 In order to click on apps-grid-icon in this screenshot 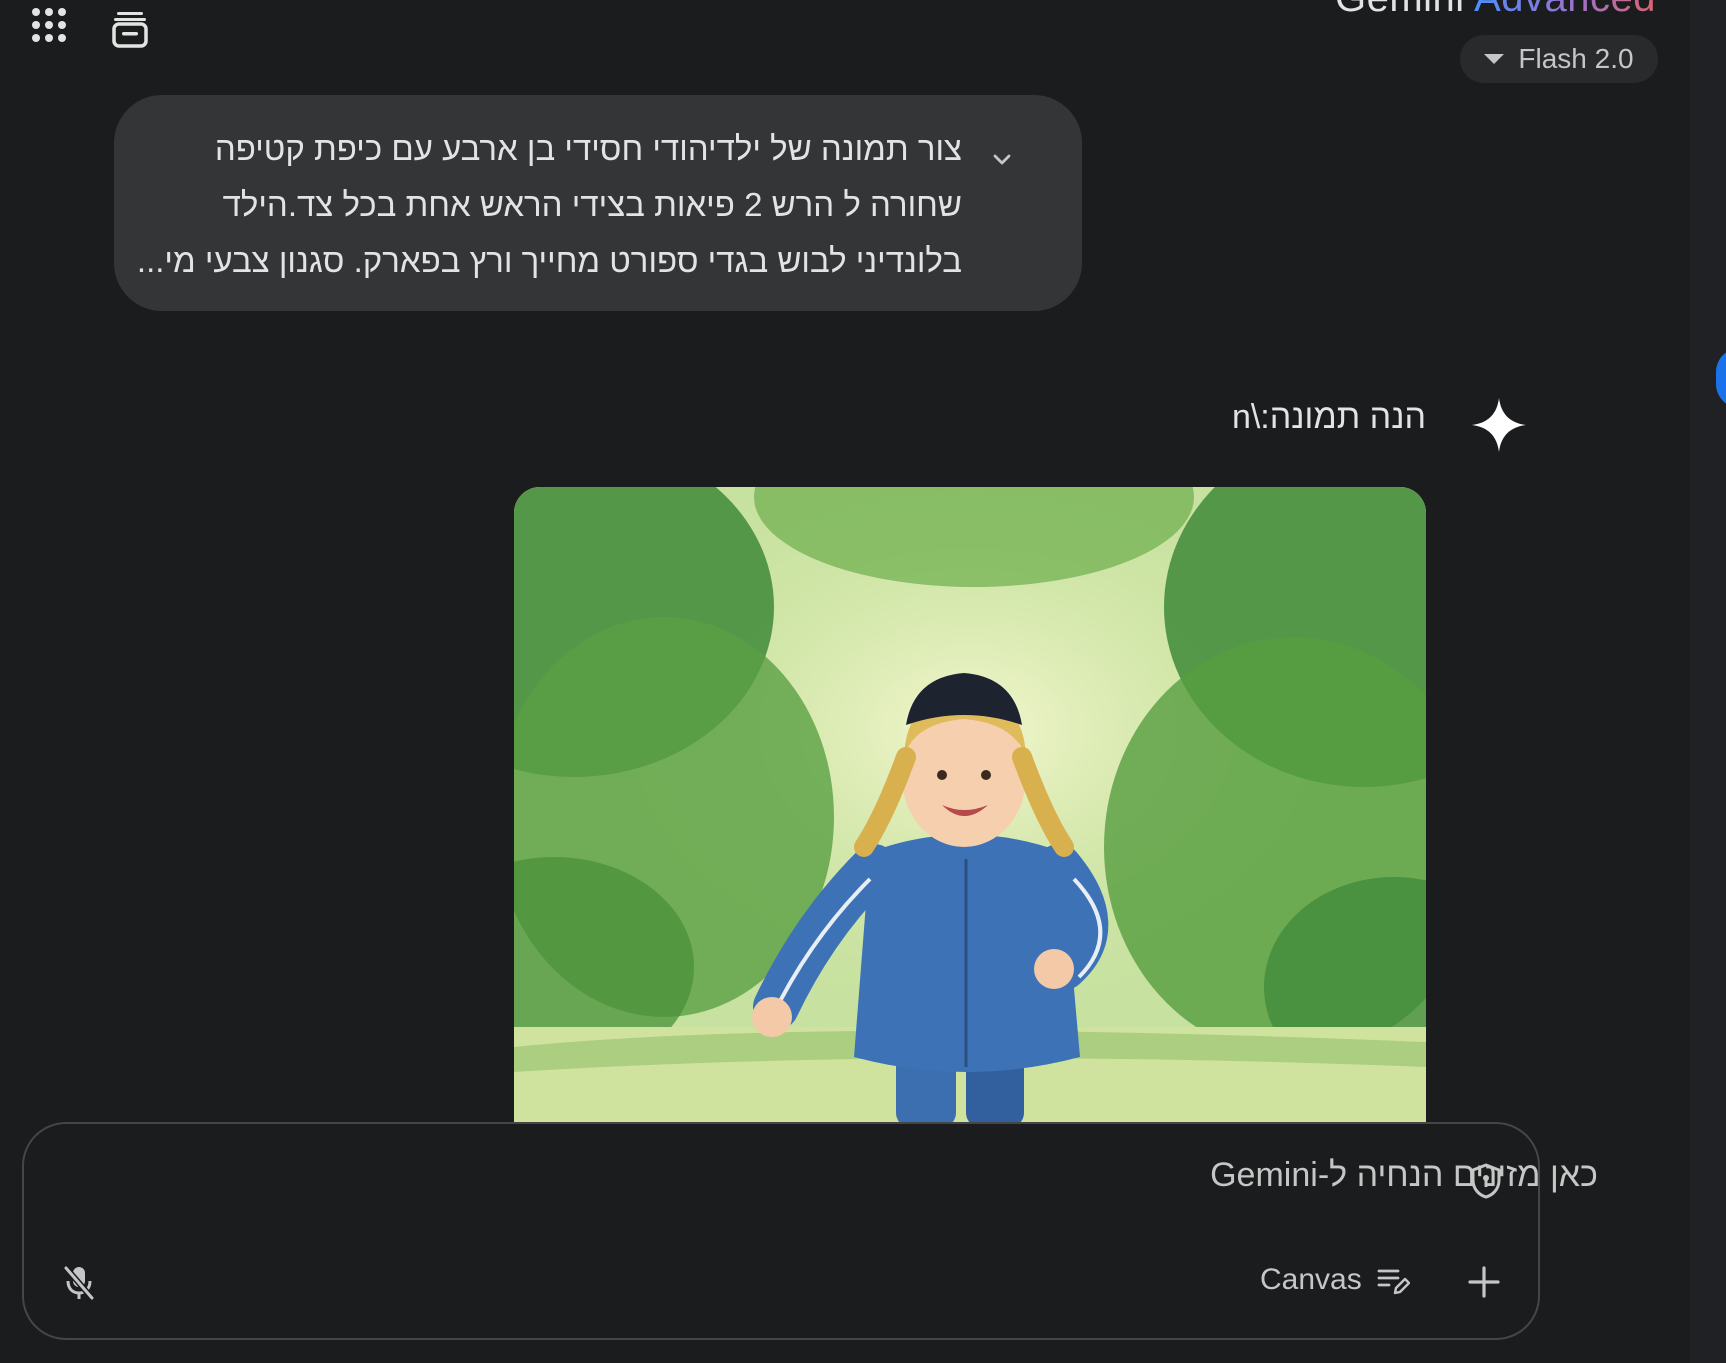, I will do `click(51, 27)`.